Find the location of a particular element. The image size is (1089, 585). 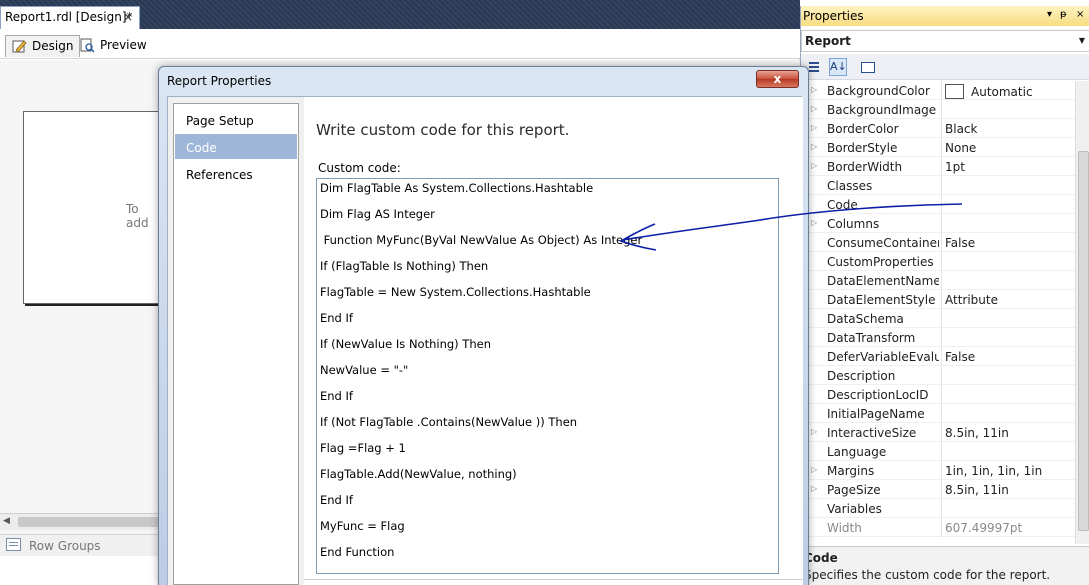

property-row: Description is located at coordinates (938, 375).